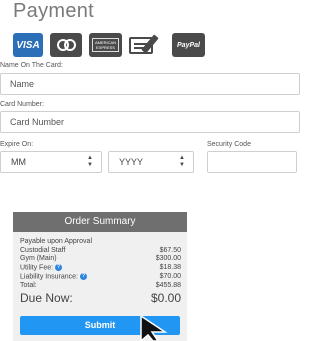 This screenshot has width=320, height=341. Describe the element at coordinates (18, 162) in the screenshot. I see `month-value: MM` at that location.